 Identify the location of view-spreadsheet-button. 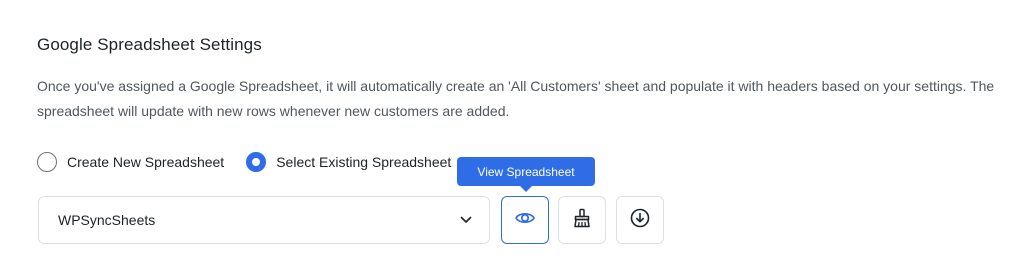
(525, 220).